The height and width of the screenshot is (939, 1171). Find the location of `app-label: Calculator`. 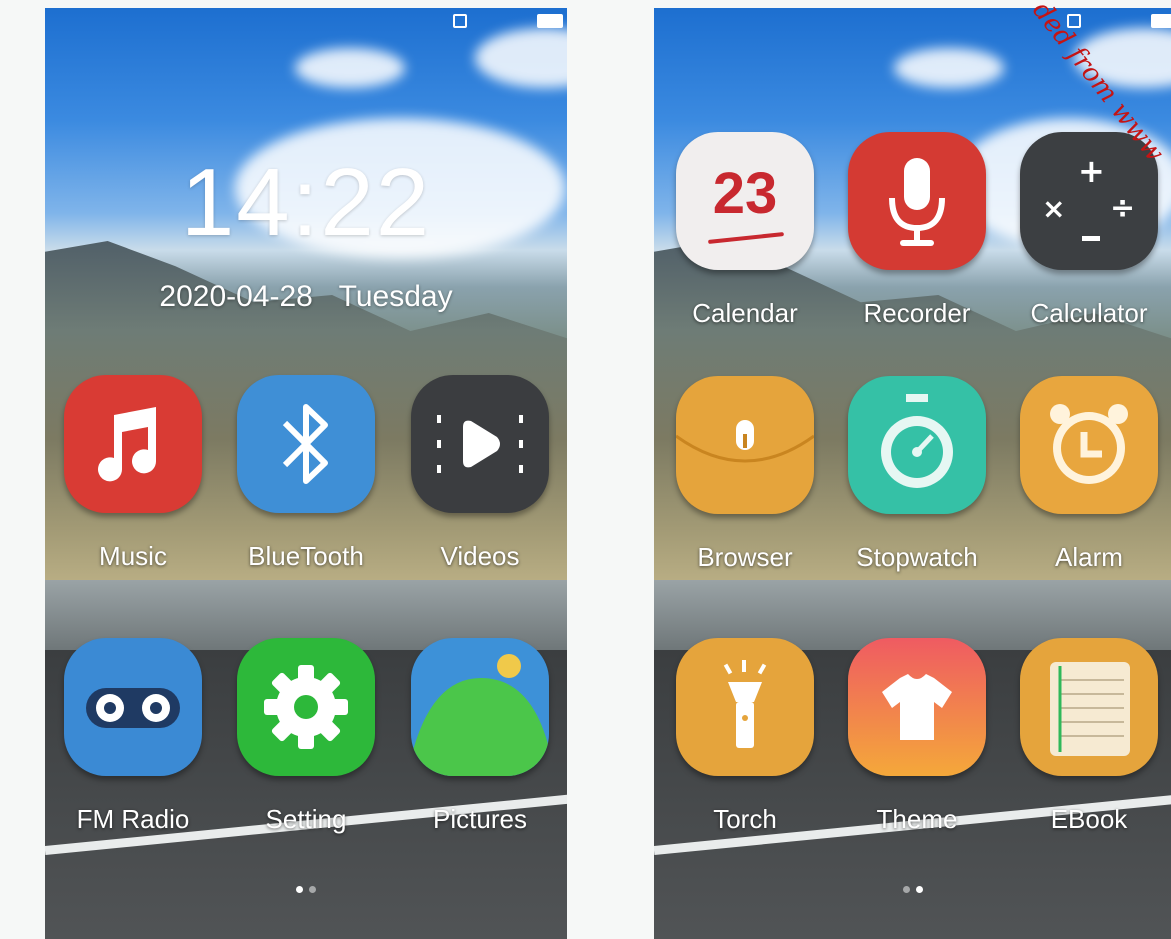

app-label: Calculator is located at coordinates (1089, 313).